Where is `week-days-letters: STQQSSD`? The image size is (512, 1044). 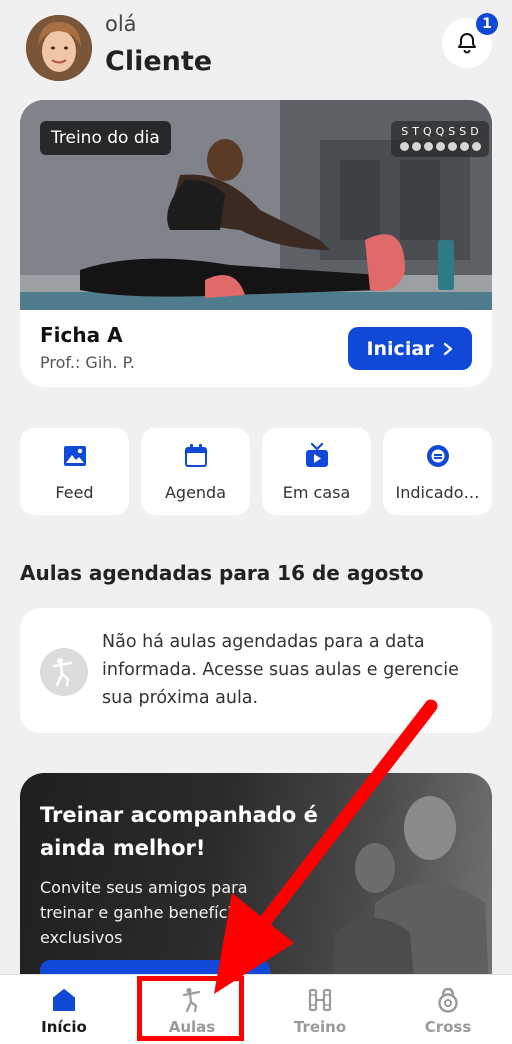 week-days-letters: STQQSSD is located at coordinates (442, 131).